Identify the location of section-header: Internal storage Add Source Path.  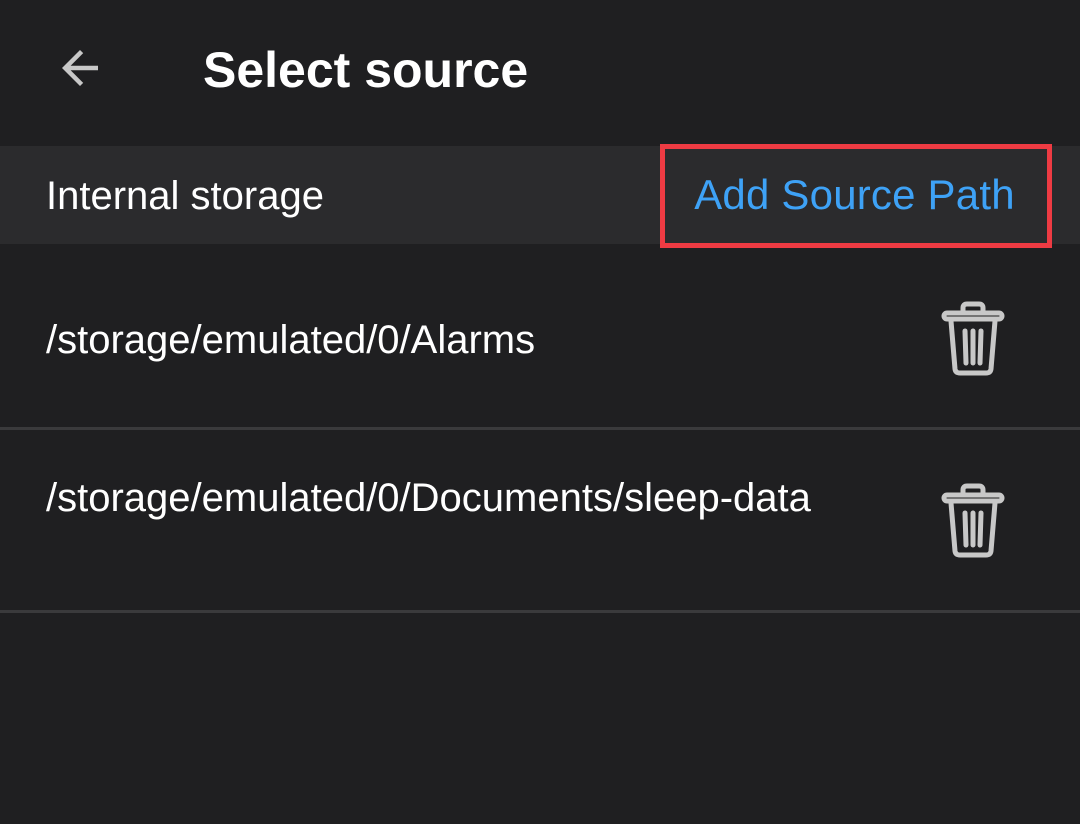
(540, 196).